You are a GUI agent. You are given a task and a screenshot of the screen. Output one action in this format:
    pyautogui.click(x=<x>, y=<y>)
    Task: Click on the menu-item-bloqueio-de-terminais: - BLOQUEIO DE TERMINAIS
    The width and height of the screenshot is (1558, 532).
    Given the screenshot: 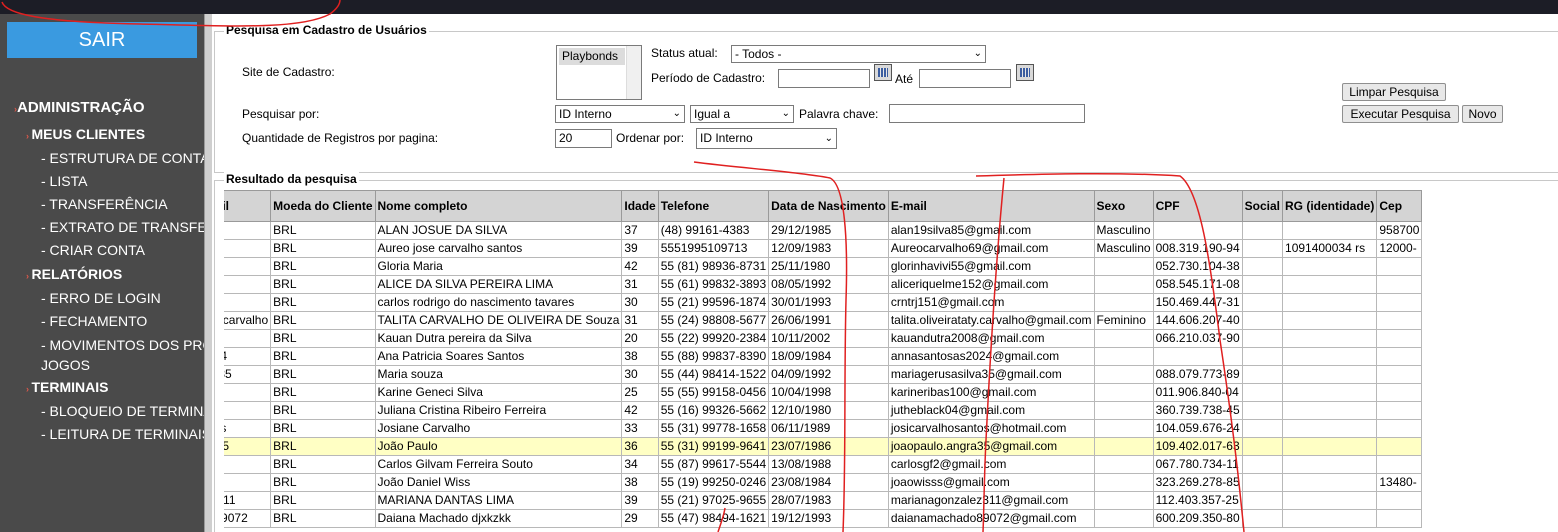 What is the action you would take?
    pyautogui.click(x=102, y=411)
    